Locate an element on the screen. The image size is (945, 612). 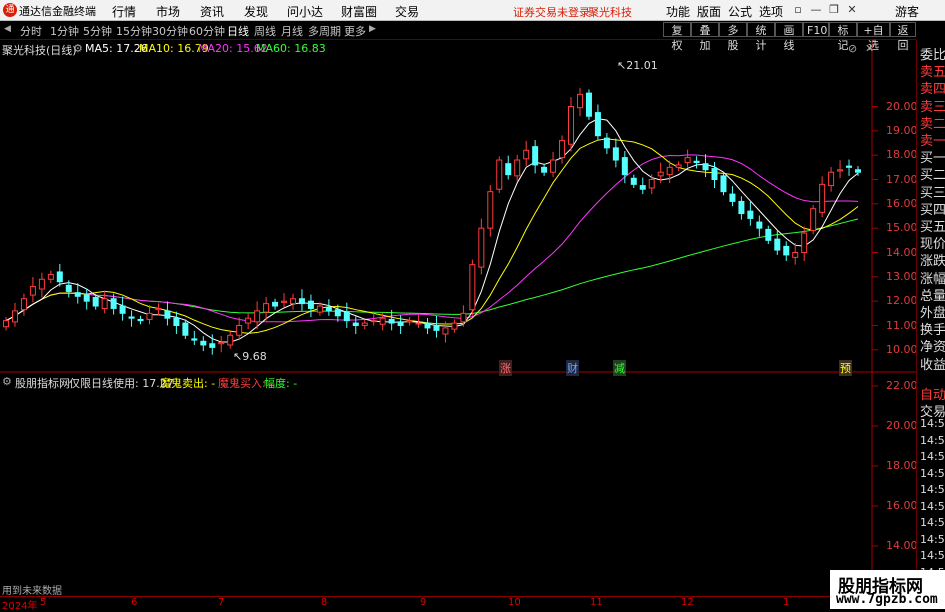
menu-options: 选项 is located at coordinates (771, 11).